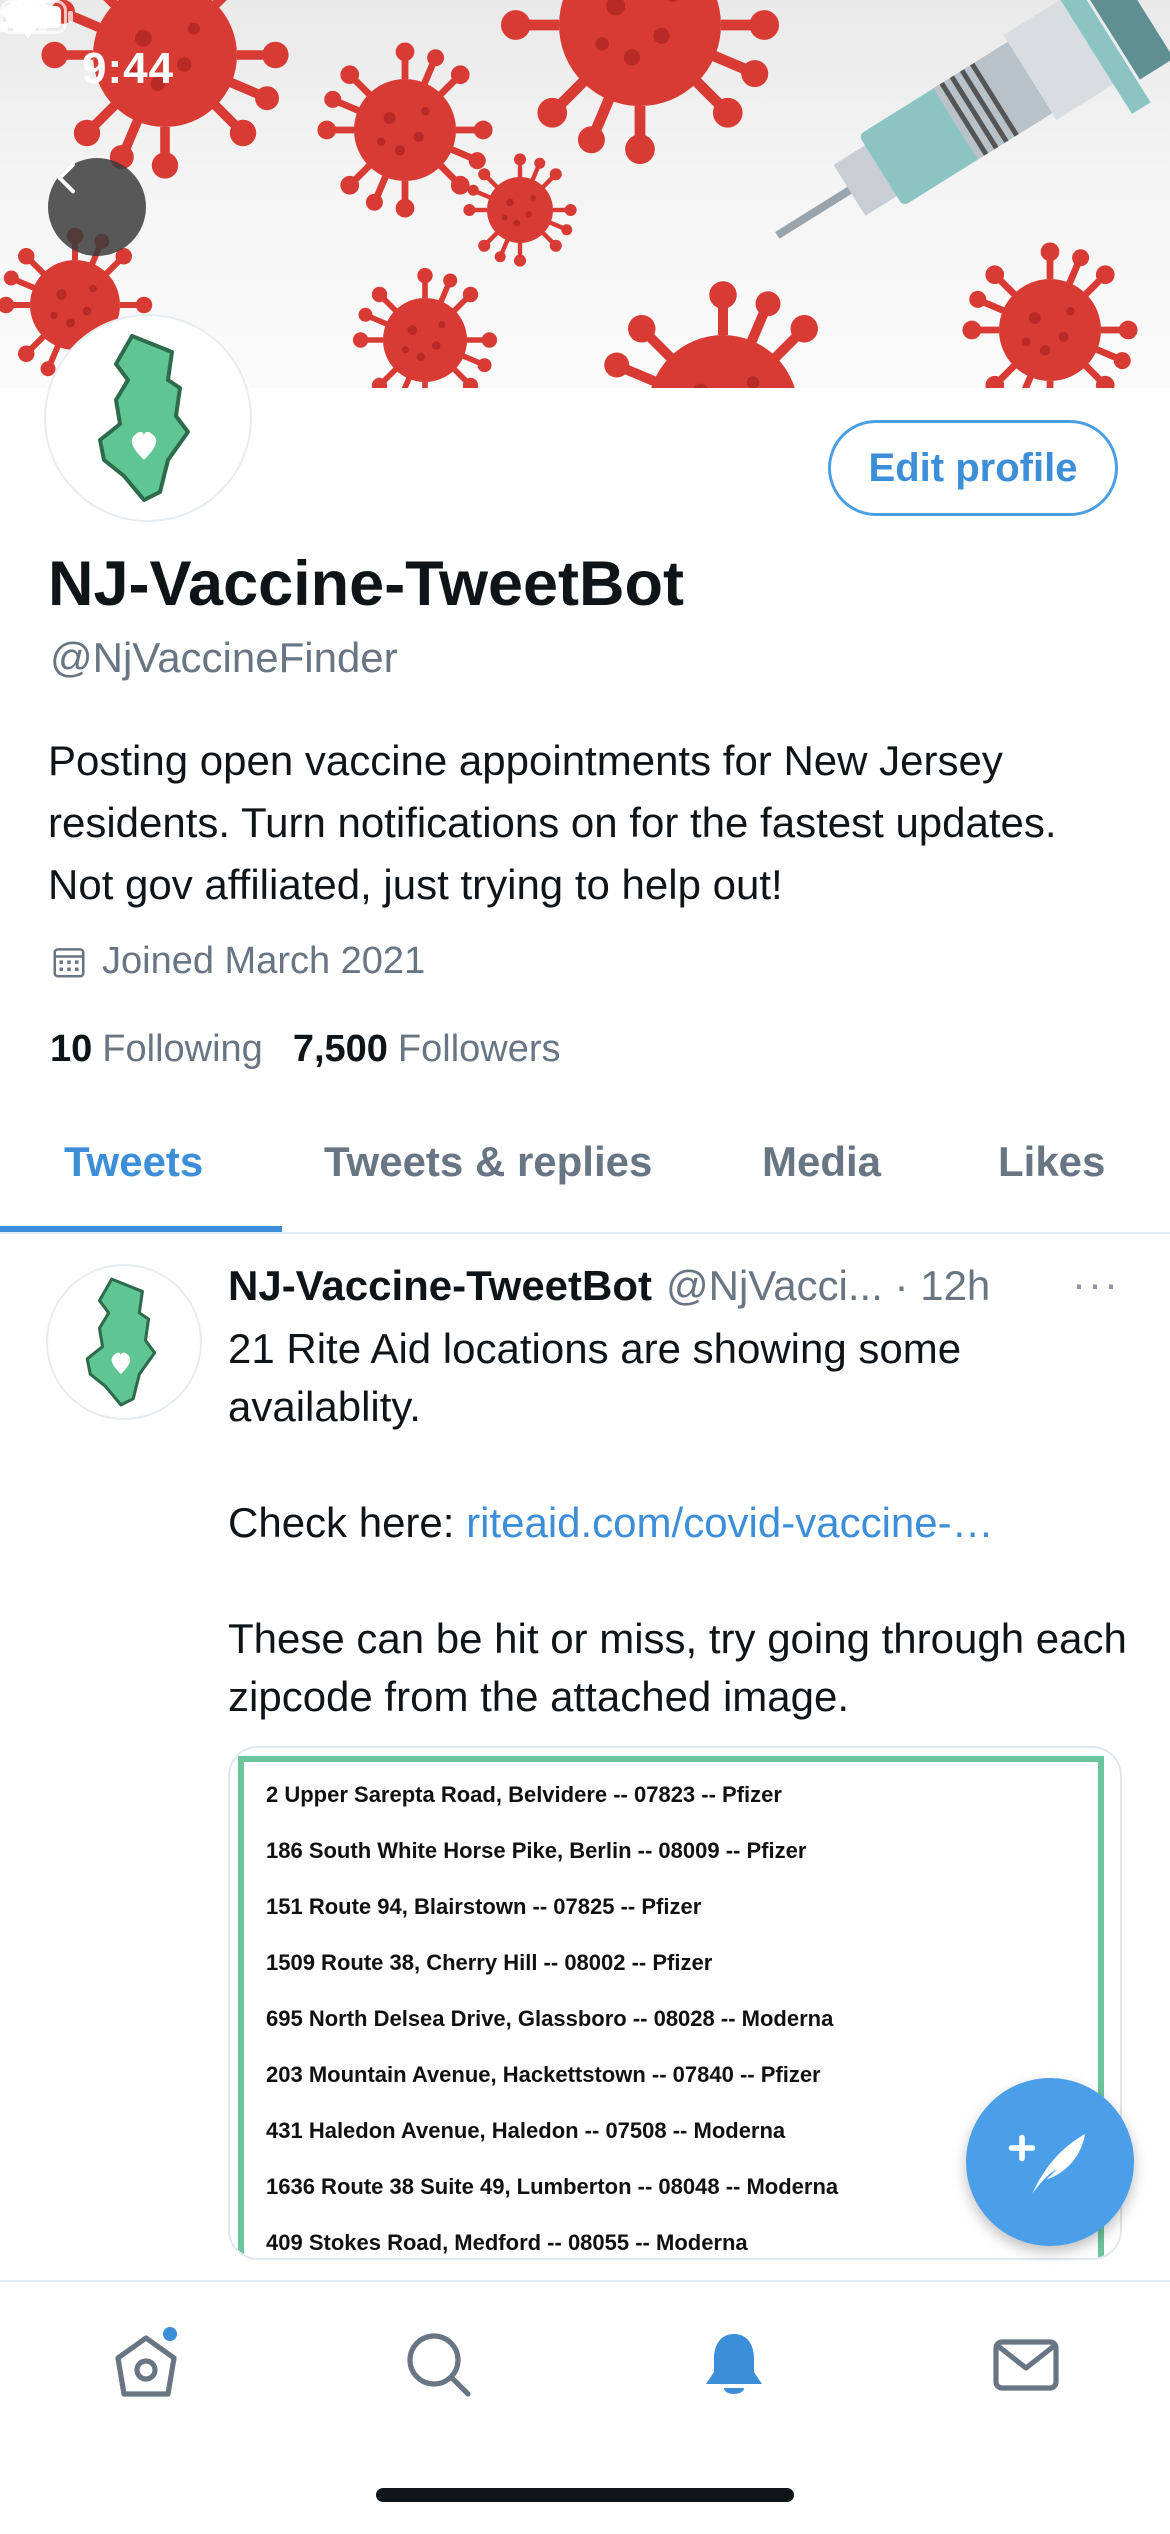 This screenshot has height=2534, width=1170. Describe the element at coordinates (71, 1049) in the screenshot. I see `following-count: 10` at that location.